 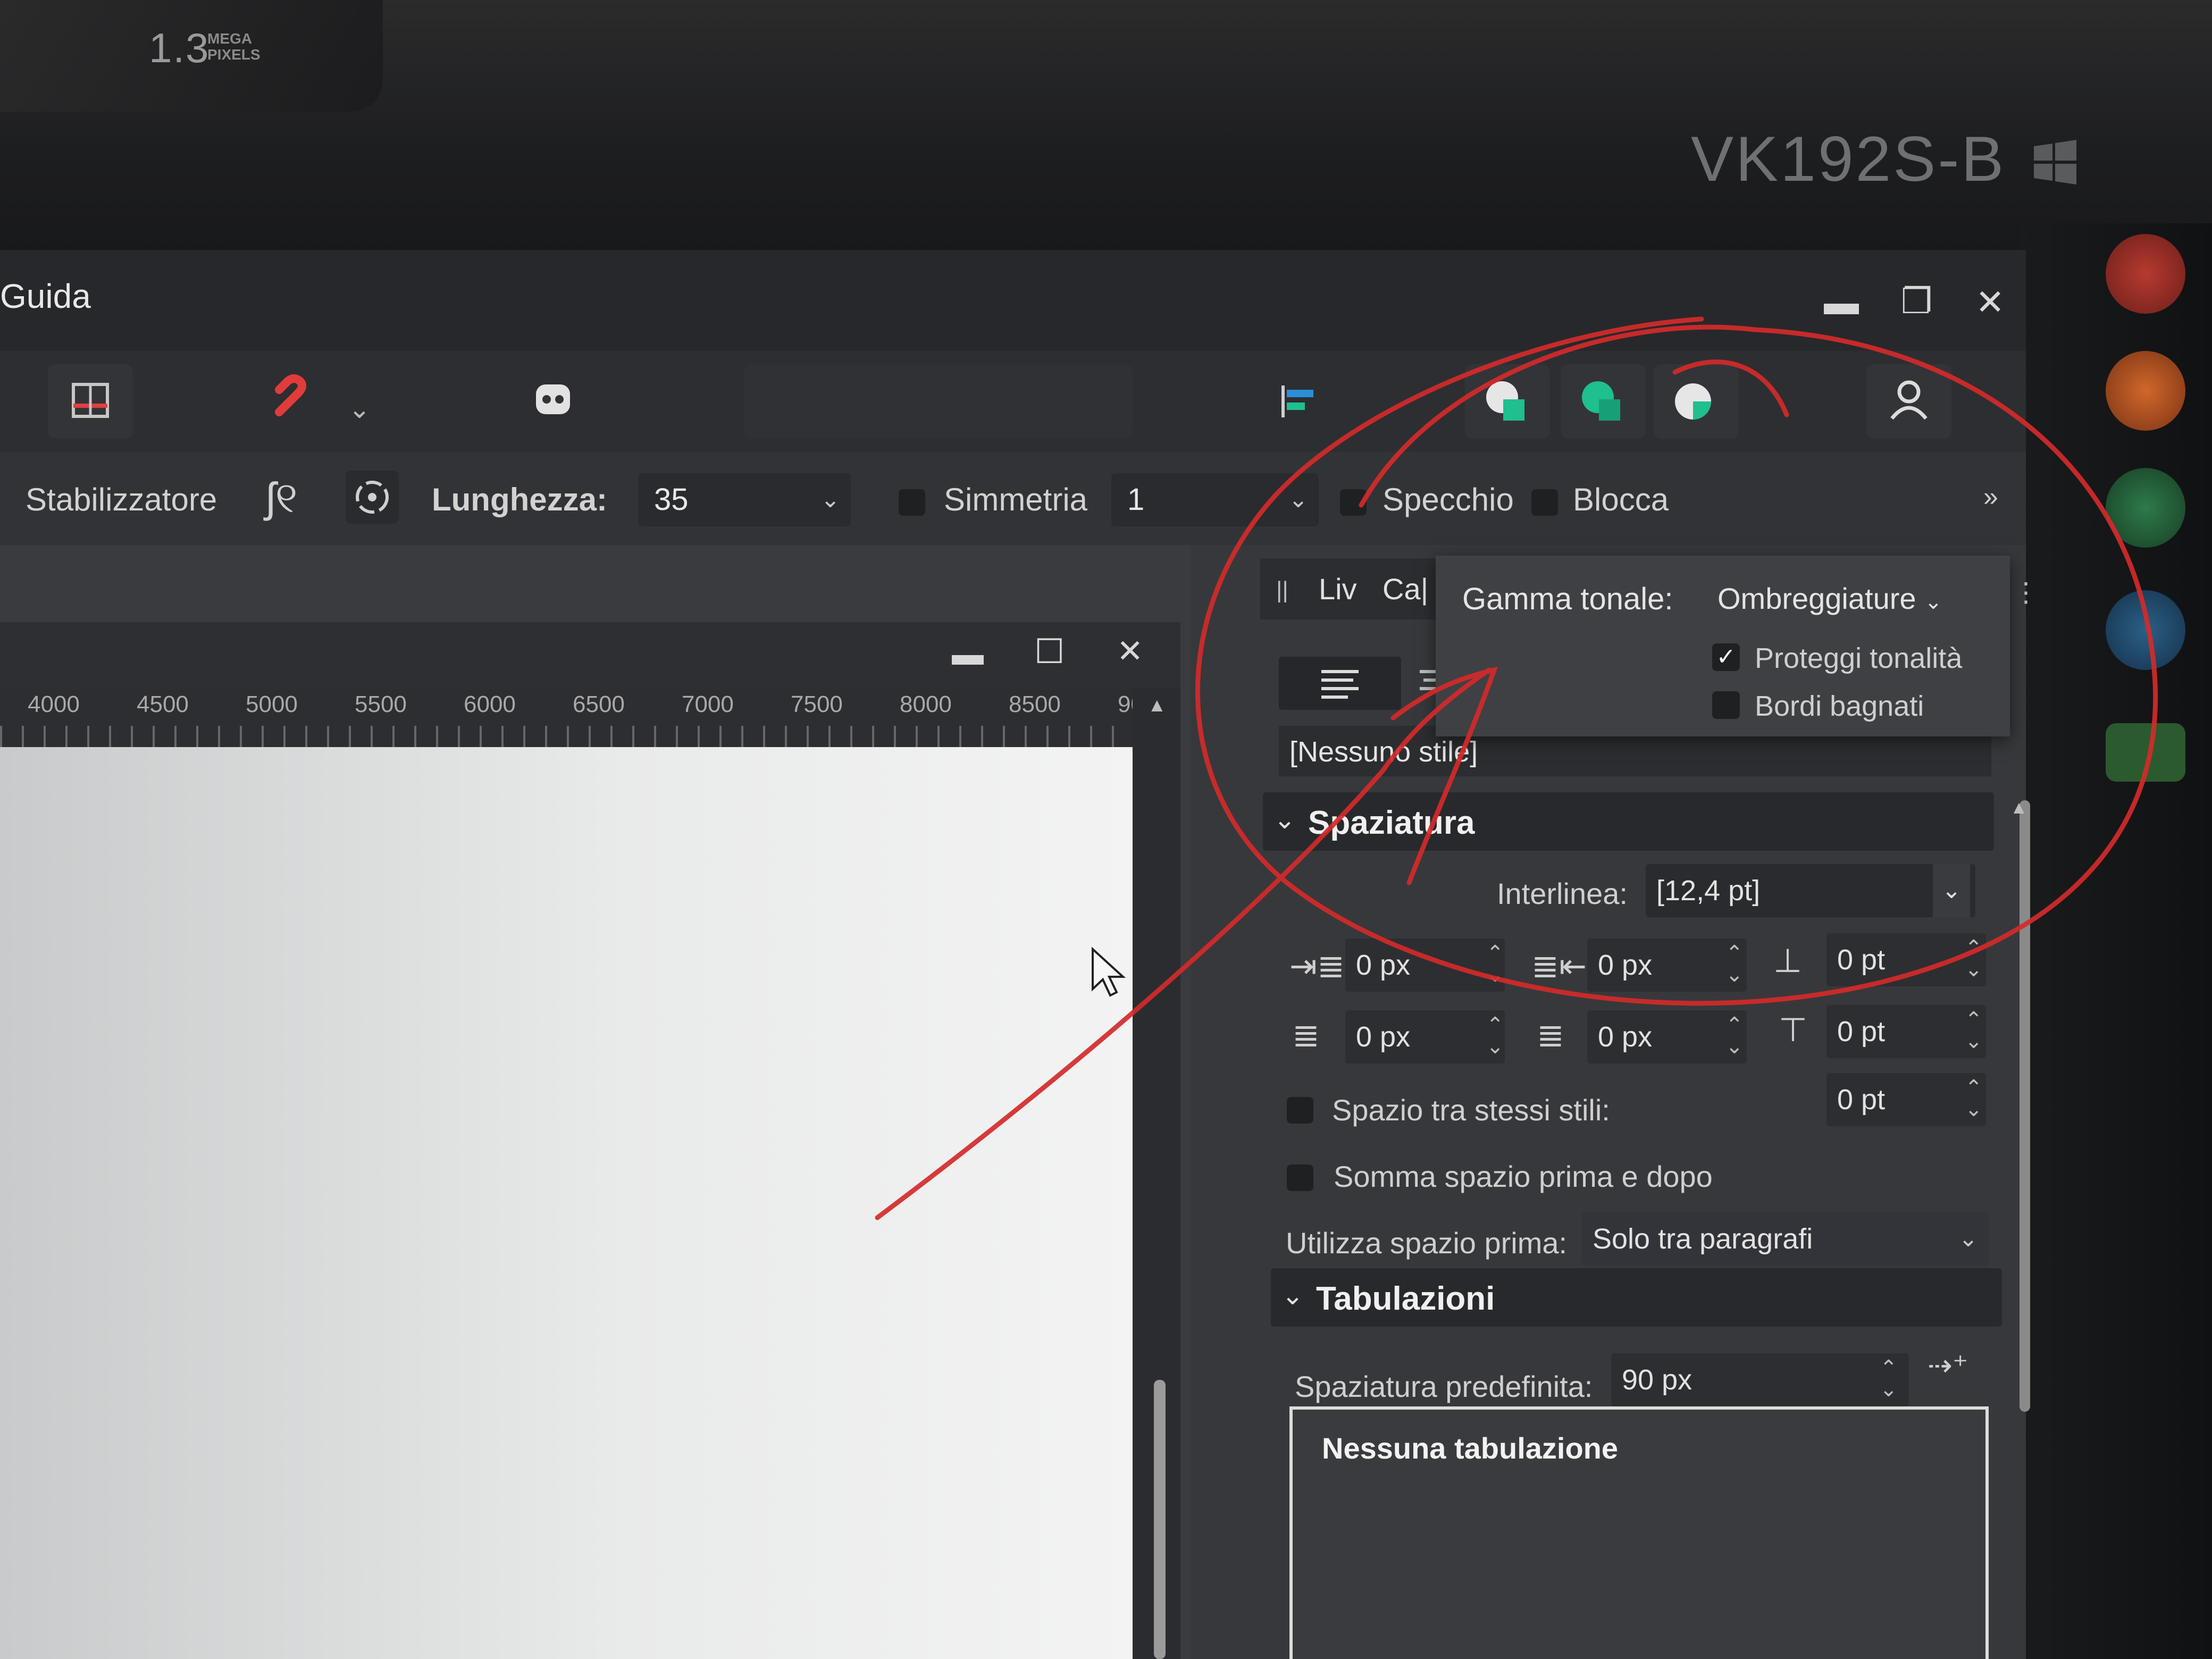 What do you see at coordinates (926, 704) in the screenshot?
I see `ruler-label: 8000` at bounding box center [926, 704].